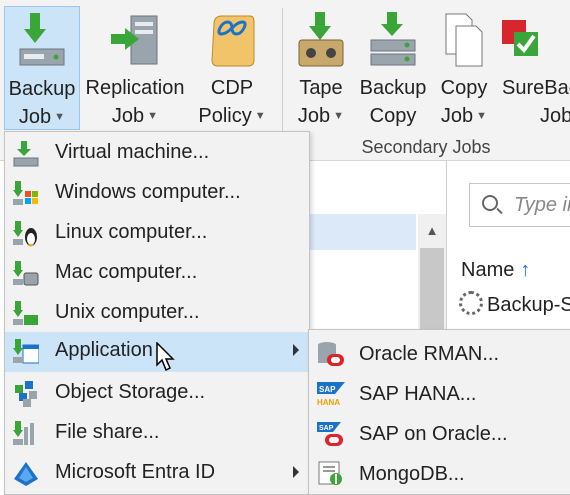 The width and height of the screenshot is (570, 495). Describe the element at coordinates (393, 116) in the screenshot. I see `backup-copy-label-2: Copy` at that location.